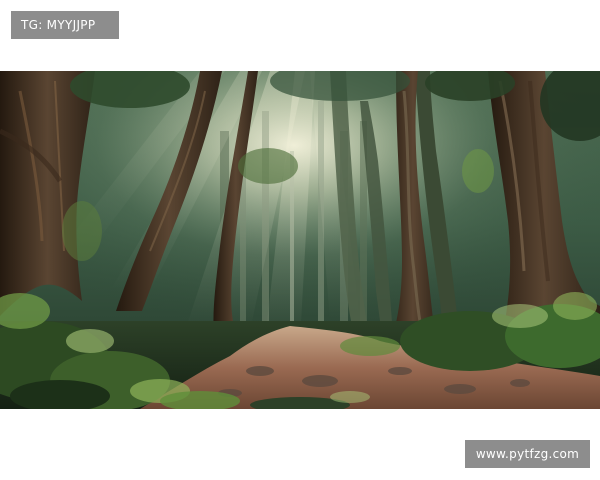  Describe the element at coordinates (65, 25) in the screenshot. I see `watermark-top-left: TG: MYYJJPP` at that location.